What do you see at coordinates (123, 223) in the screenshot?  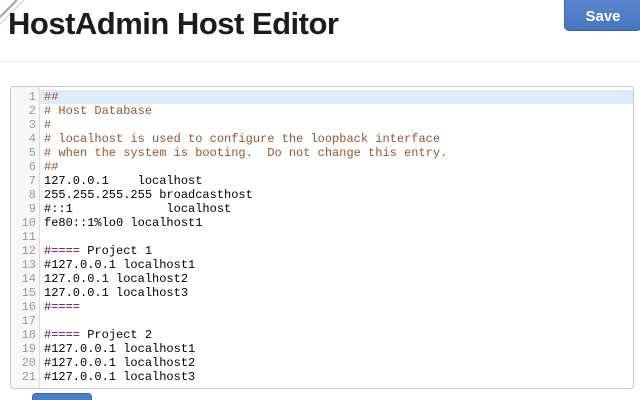 I see `code-token-plain: fe80::1%lo0 localhost1` at bounding box center [123, 223].